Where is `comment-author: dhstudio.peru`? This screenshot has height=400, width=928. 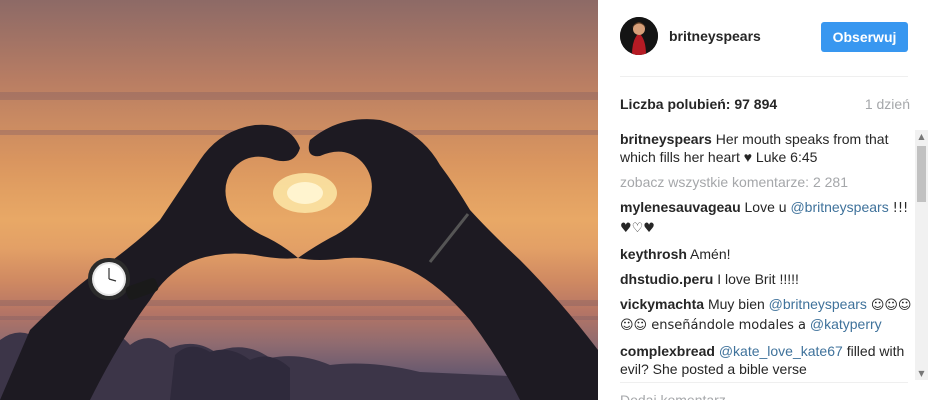
comment-author: dhstudio.peru is located at coordinates (666, 279).